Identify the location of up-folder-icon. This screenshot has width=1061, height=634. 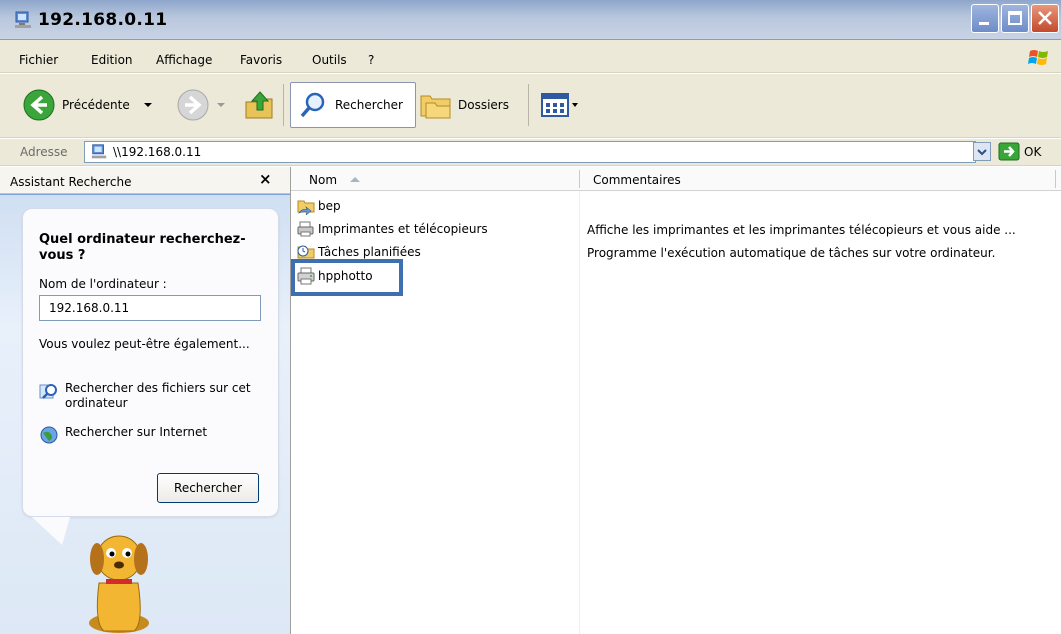
(259, 105).